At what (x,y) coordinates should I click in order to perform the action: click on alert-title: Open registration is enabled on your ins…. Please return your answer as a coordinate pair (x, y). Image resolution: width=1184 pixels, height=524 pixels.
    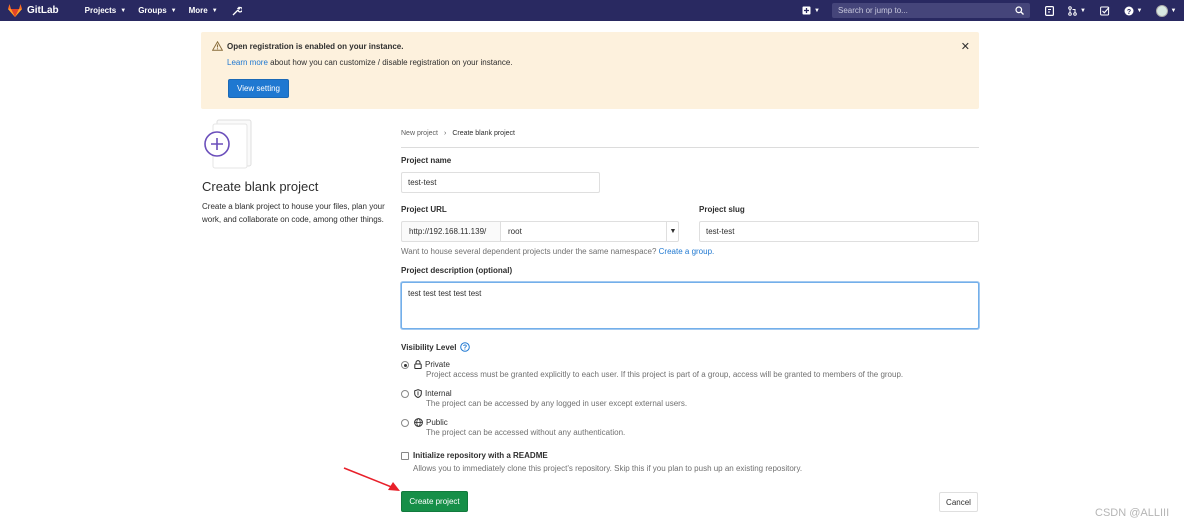
    Looking at the image, I should click on (315, 46).